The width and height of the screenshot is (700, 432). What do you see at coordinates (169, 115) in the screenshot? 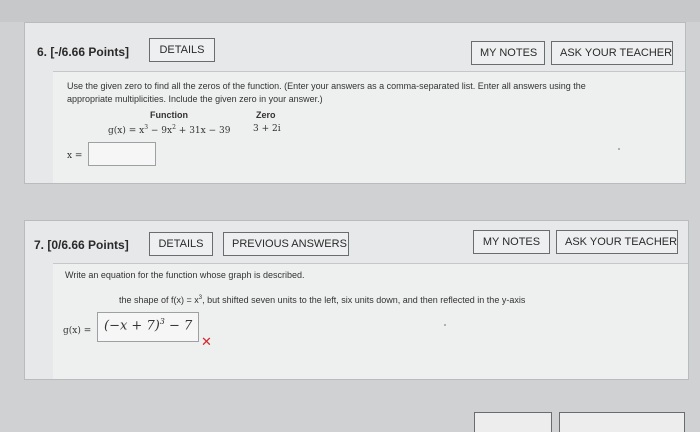
I see `function-column-header: Function` at bounding box center [169, 115].